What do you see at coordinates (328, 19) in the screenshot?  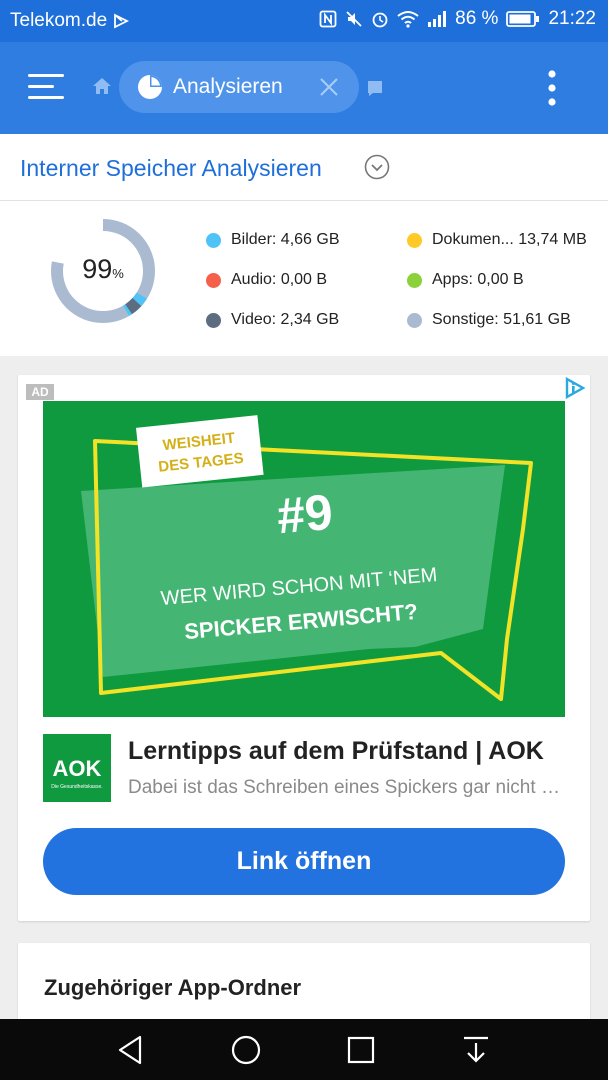 I see `nfc-icon` at bounding box center [328, 19].